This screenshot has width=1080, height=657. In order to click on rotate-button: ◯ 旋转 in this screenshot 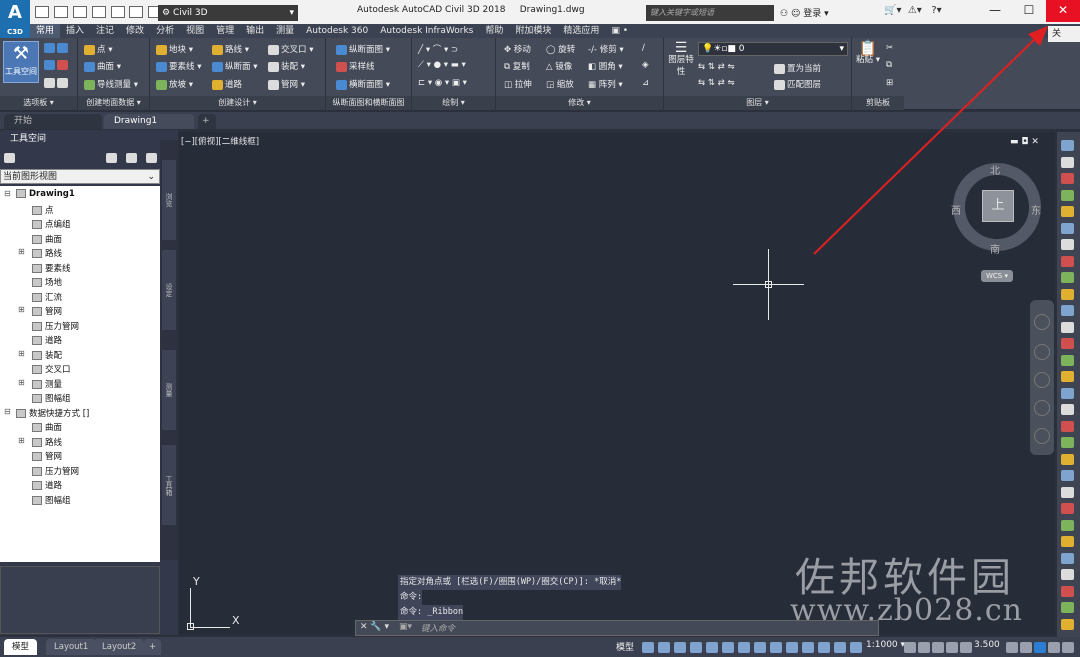, I will do `click(560, 49)`.